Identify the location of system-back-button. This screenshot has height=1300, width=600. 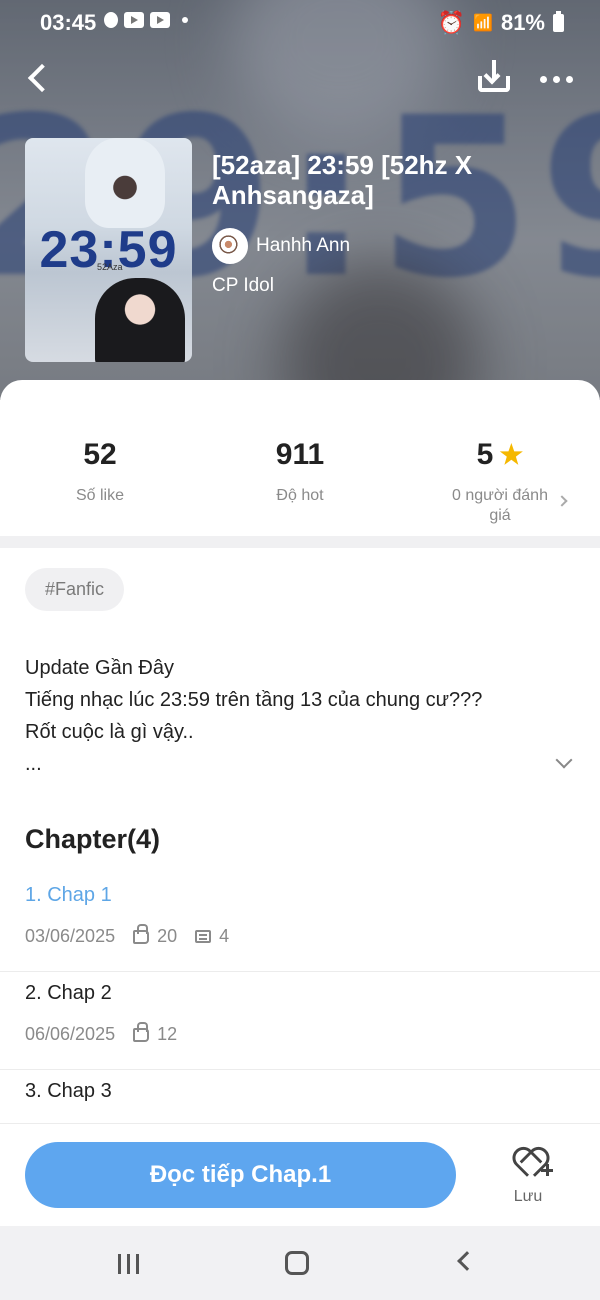
(467, 1261).